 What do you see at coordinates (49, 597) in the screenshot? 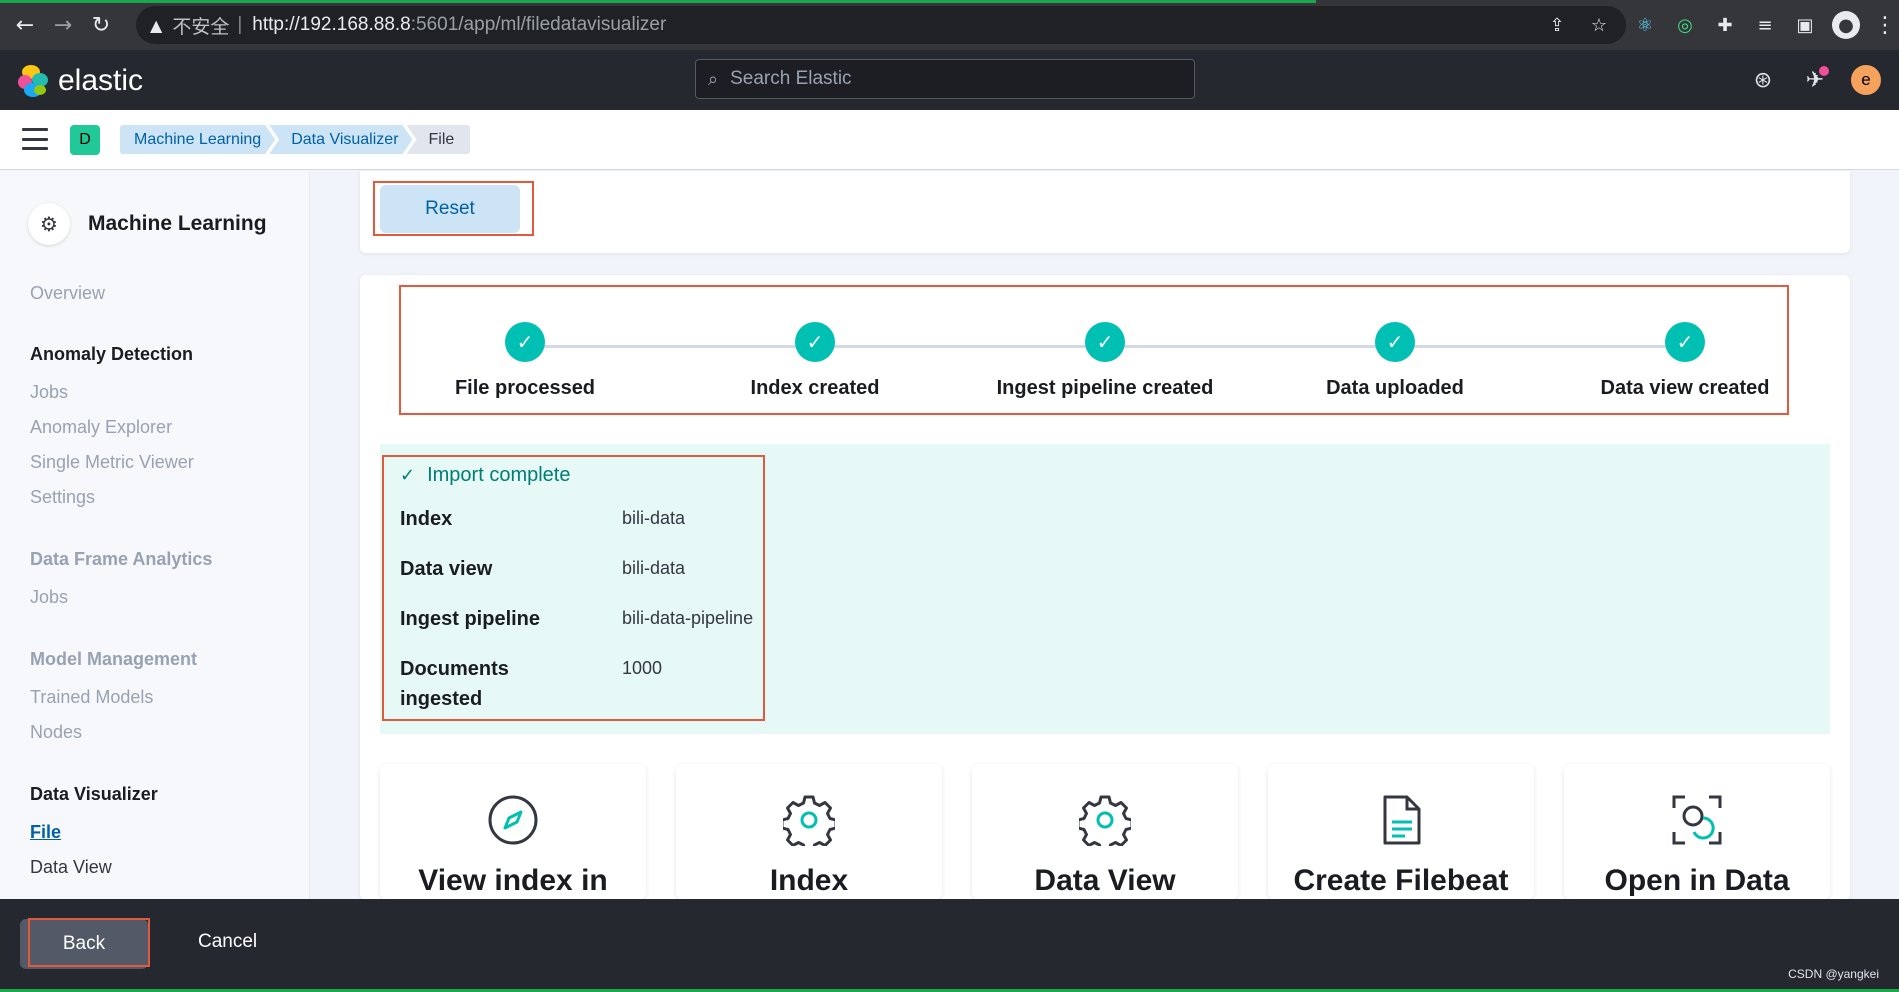
I see `sidebar-item-dfa-jobs: Jobs` at bounding box center [49, 597].